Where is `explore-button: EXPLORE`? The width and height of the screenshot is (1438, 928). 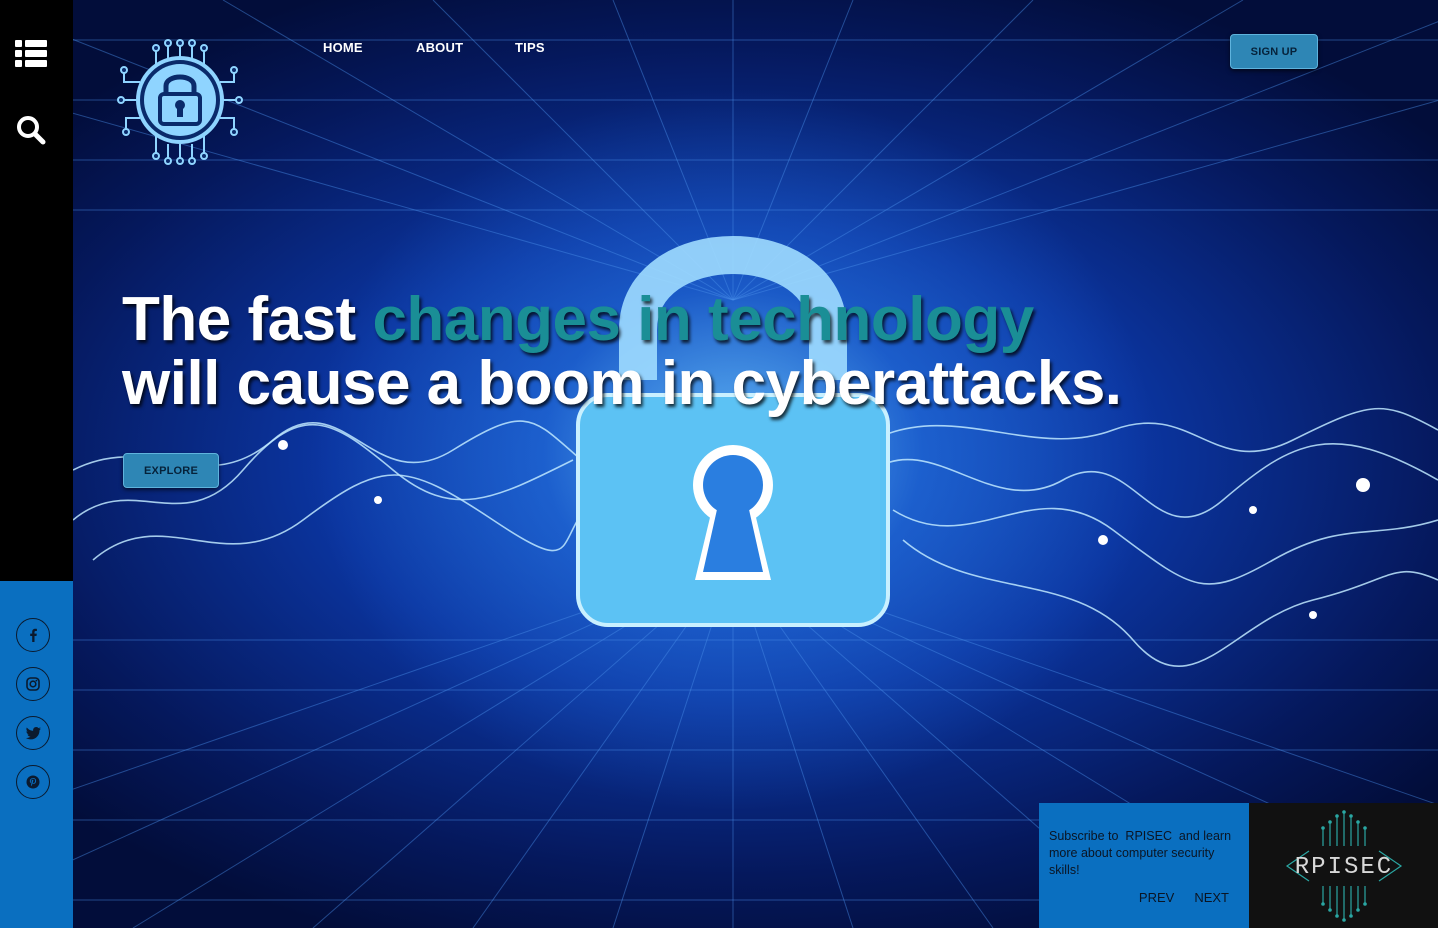
explore-button: EXPLORE is located at coordinates (171, 470).